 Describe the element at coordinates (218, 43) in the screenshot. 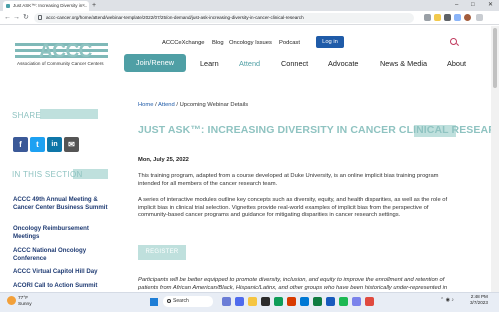

I see `utility-link-blog: Blog` at that location.